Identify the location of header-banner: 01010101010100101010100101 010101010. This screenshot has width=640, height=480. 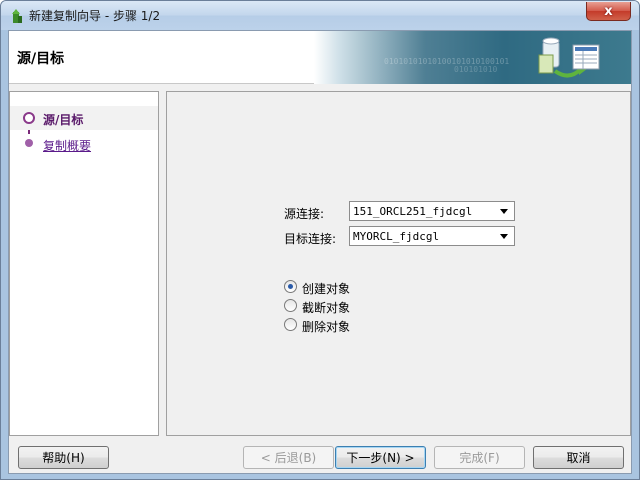
(472, 57).